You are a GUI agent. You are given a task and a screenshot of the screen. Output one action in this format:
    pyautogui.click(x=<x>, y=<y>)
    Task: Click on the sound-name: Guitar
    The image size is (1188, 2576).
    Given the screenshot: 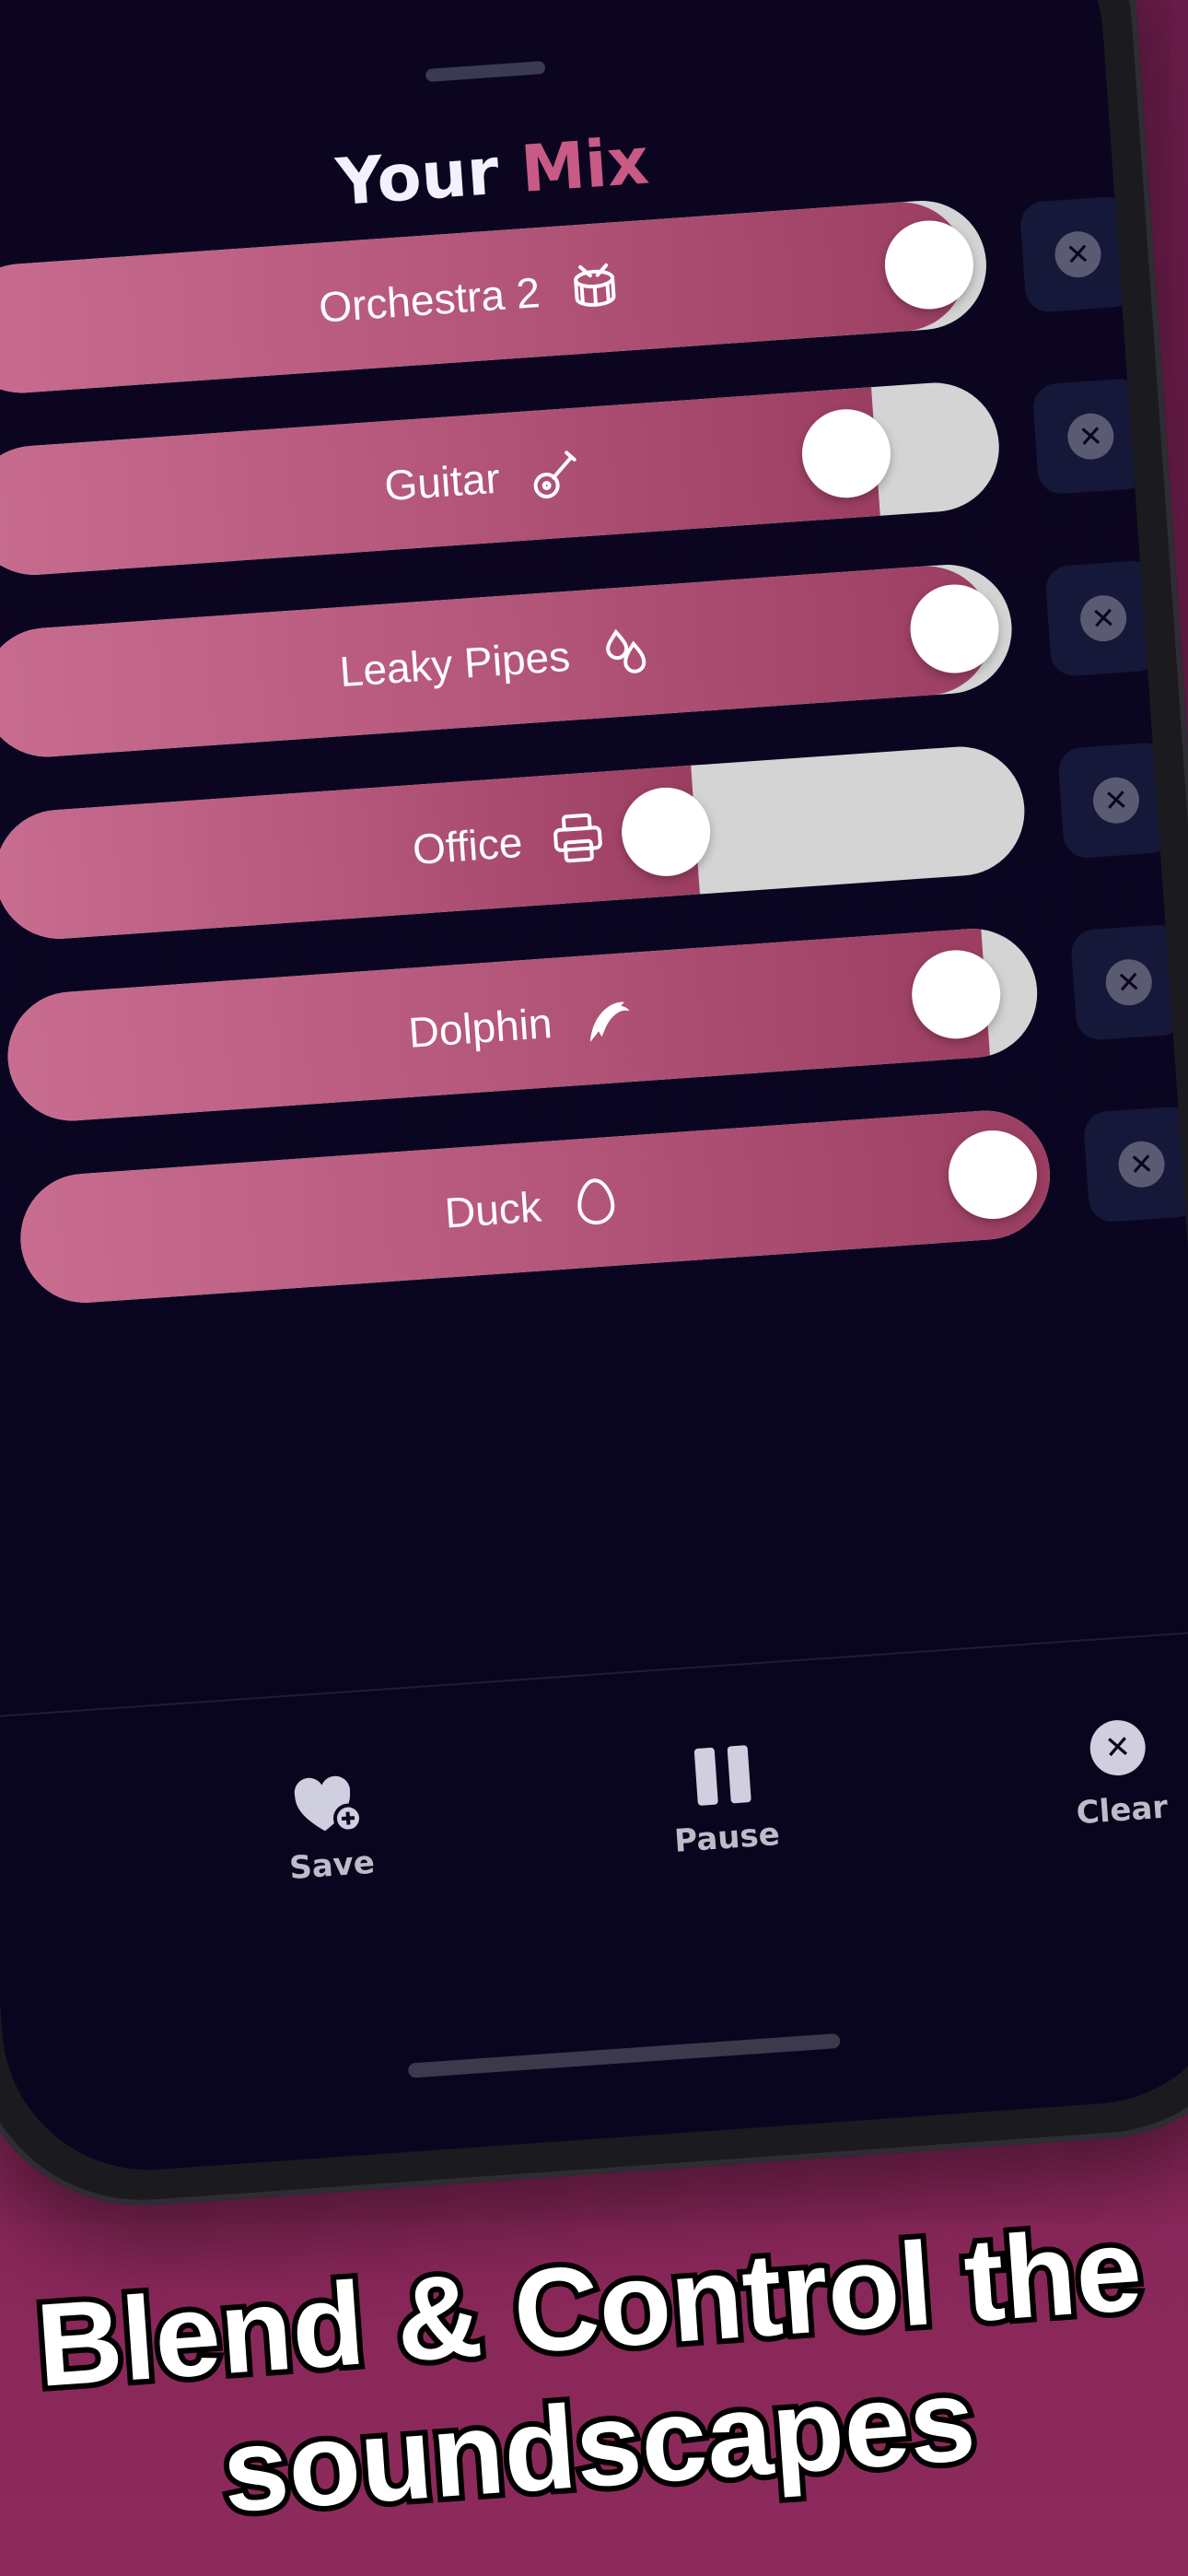 What is the action you would take?
    pyautogui.click(x=442, y=482)
    